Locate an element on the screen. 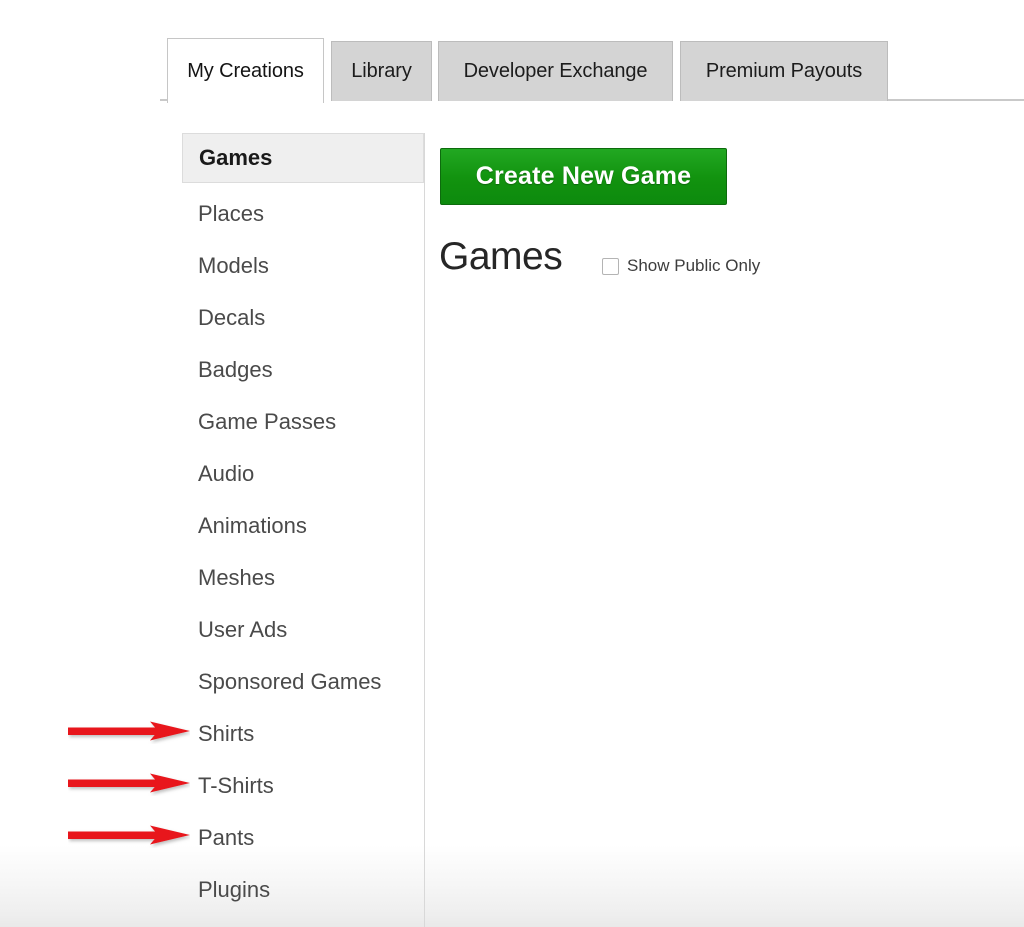 This screenshot has height=927, width=1024. sidebar-item-models: Models is located at coordinates (303, 266).